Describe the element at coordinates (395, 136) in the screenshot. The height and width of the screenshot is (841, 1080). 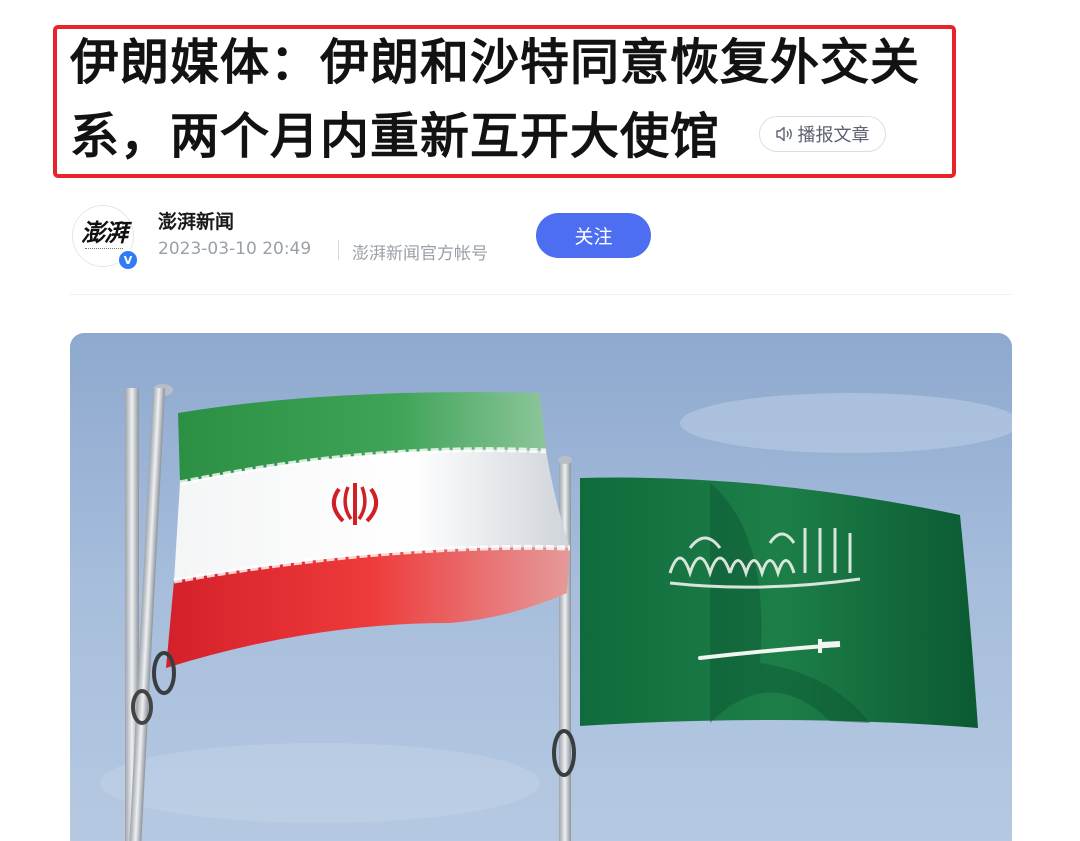
I see `headline-line-2: 系，两个月内重新互开大使馆` at that location.